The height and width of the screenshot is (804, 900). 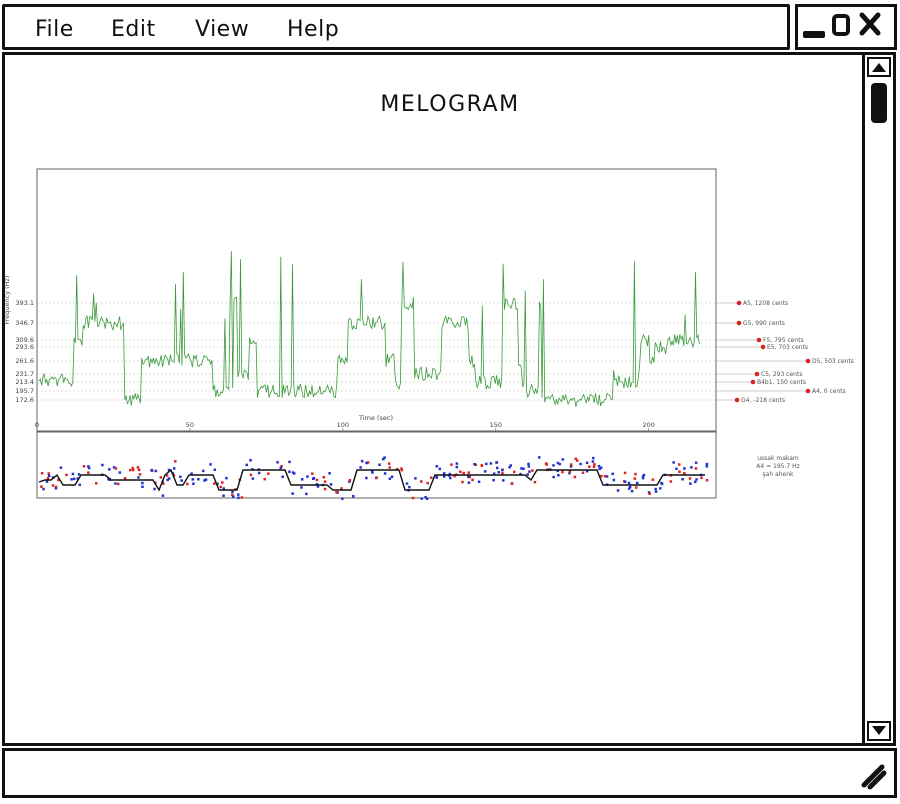 What do you see at coordinates (870, 24) in the screenshot?
I see `close-icon` at bounding box center [870, 24].